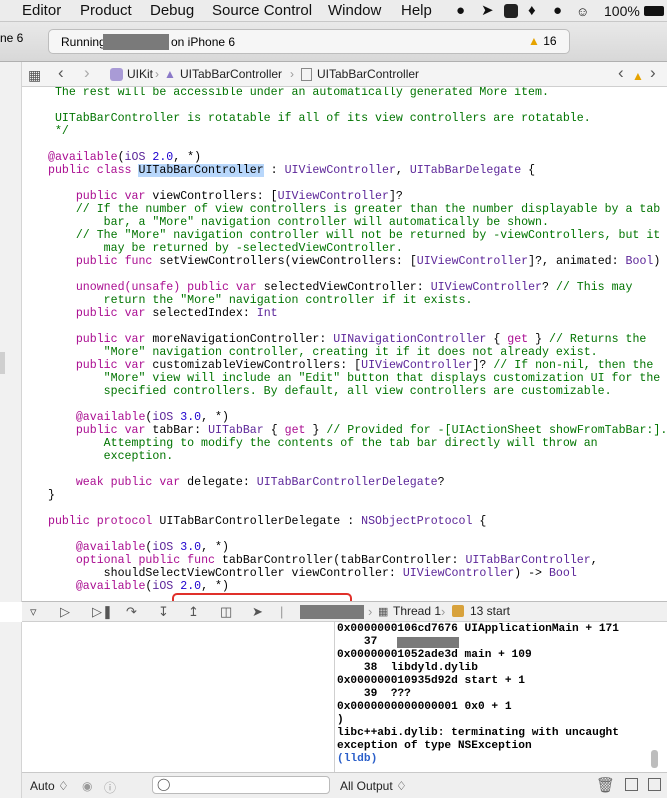 The height and width of the screenshot is (798, 667). Describe the element at coordinates (187, 157) in the screenshot. I see `code-token: , *)` at that location.